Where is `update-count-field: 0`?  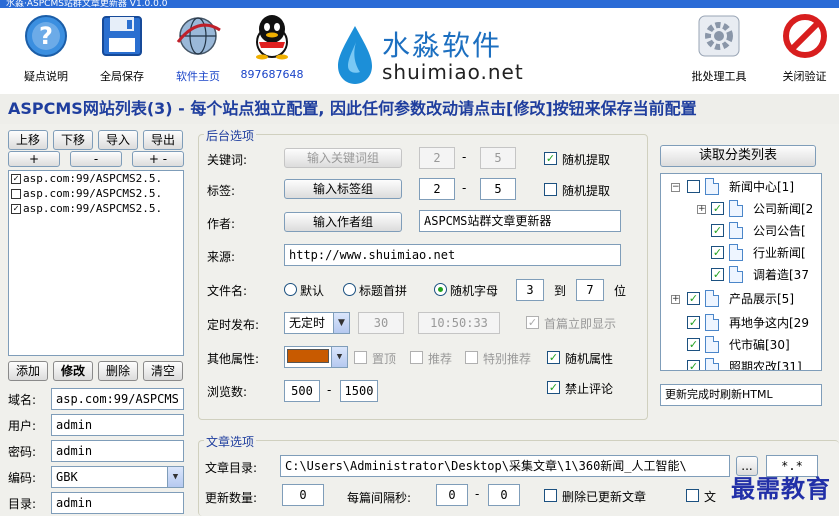 update-count-field: 0 is located at coordinates (303, 495).